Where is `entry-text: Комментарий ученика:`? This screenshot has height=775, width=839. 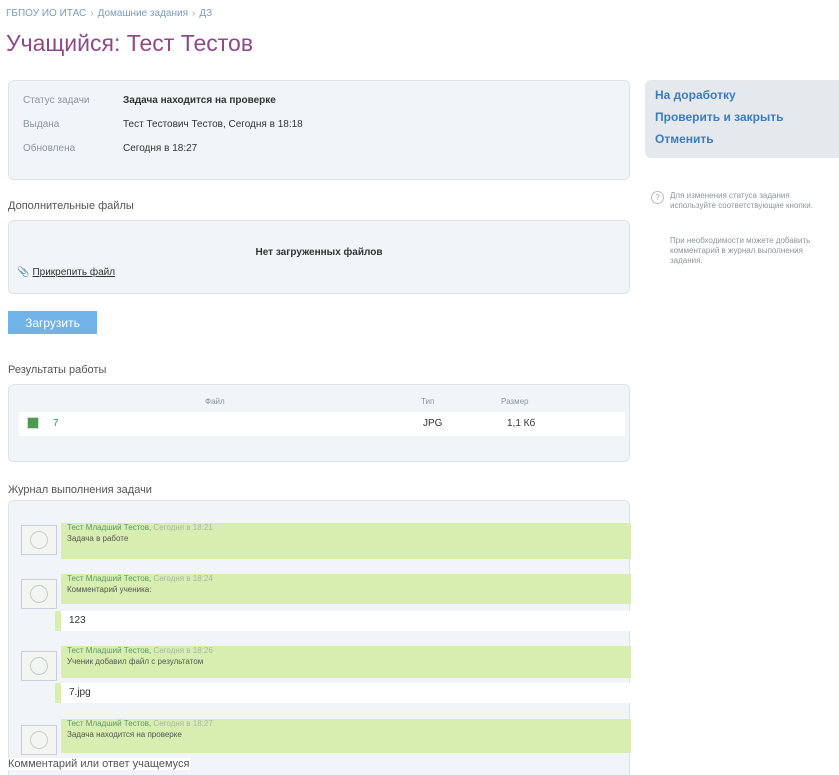
entry-text: Комментарий ученика: is located at coordinates (109, 589).